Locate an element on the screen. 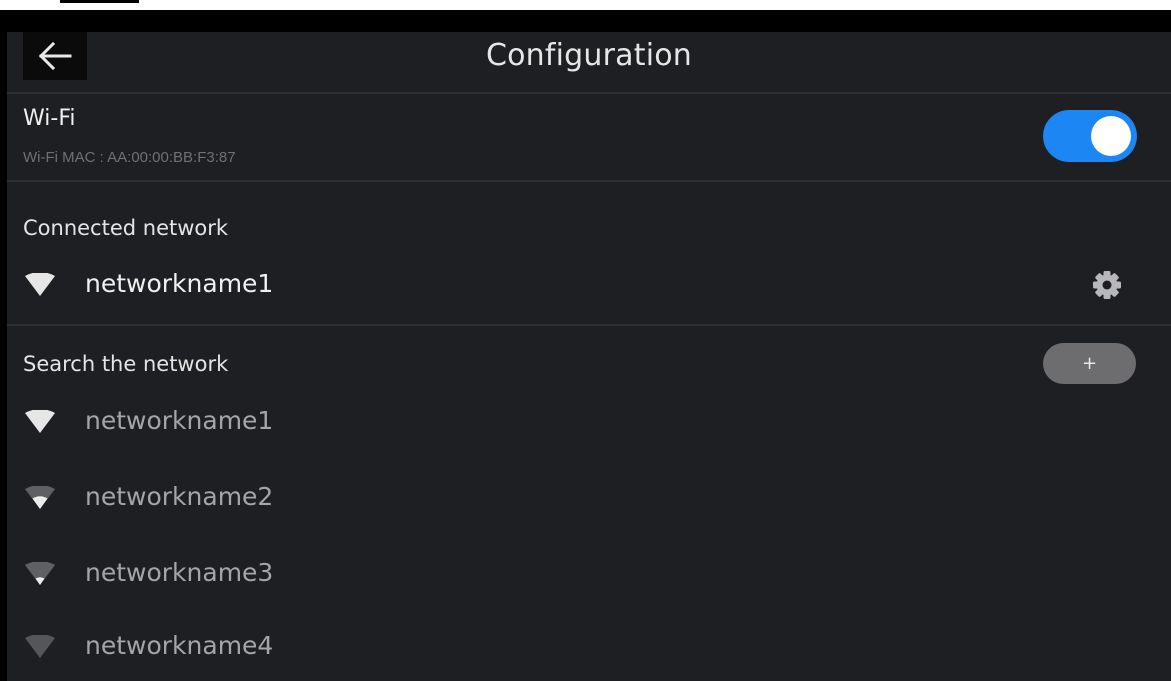 Image resolution: width=1171 pixels, height=681 pixels. network-name: networkname1 is located at coordinates (179, 420).